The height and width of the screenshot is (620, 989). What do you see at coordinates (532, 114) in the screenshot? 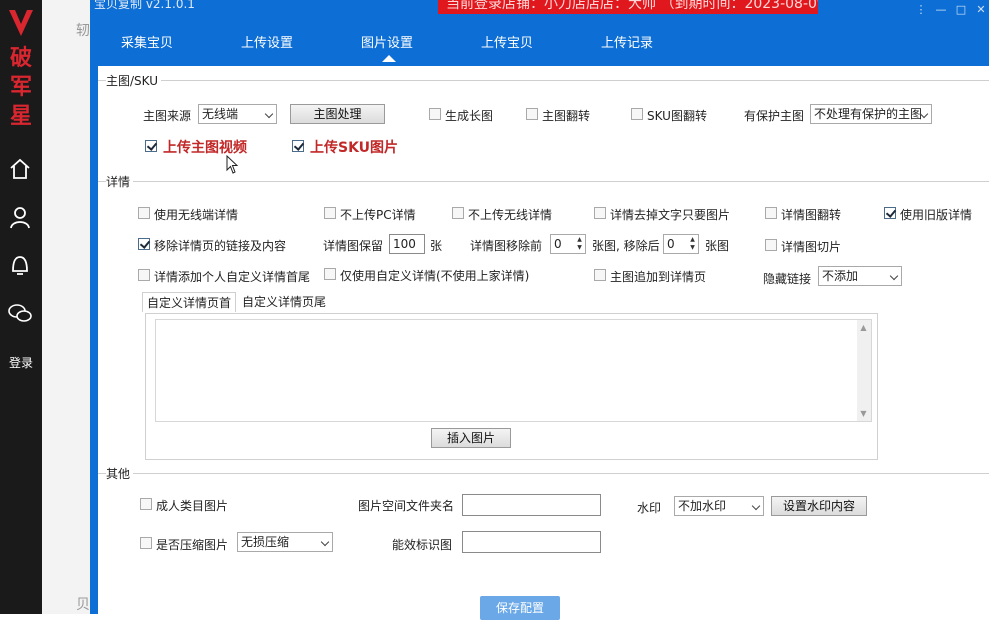
I see `main-flip-checkbox` at bounding box center [532, 114].